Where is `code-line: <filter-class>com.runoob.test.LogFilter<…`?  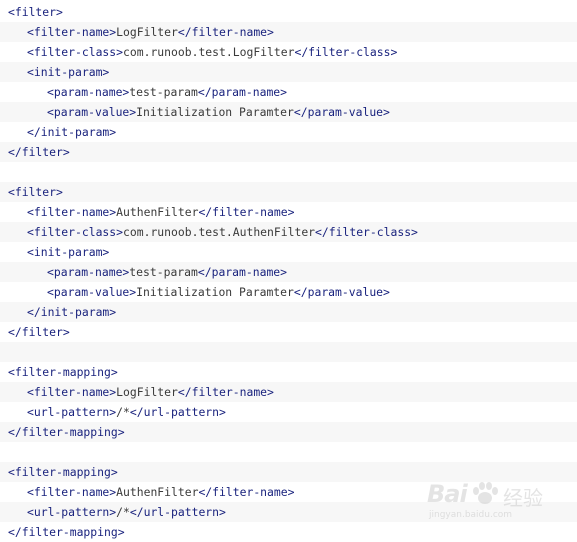 code-line: <filter-class>com.runoob.test.LogFilter<… is located at coordinates (288, 52).